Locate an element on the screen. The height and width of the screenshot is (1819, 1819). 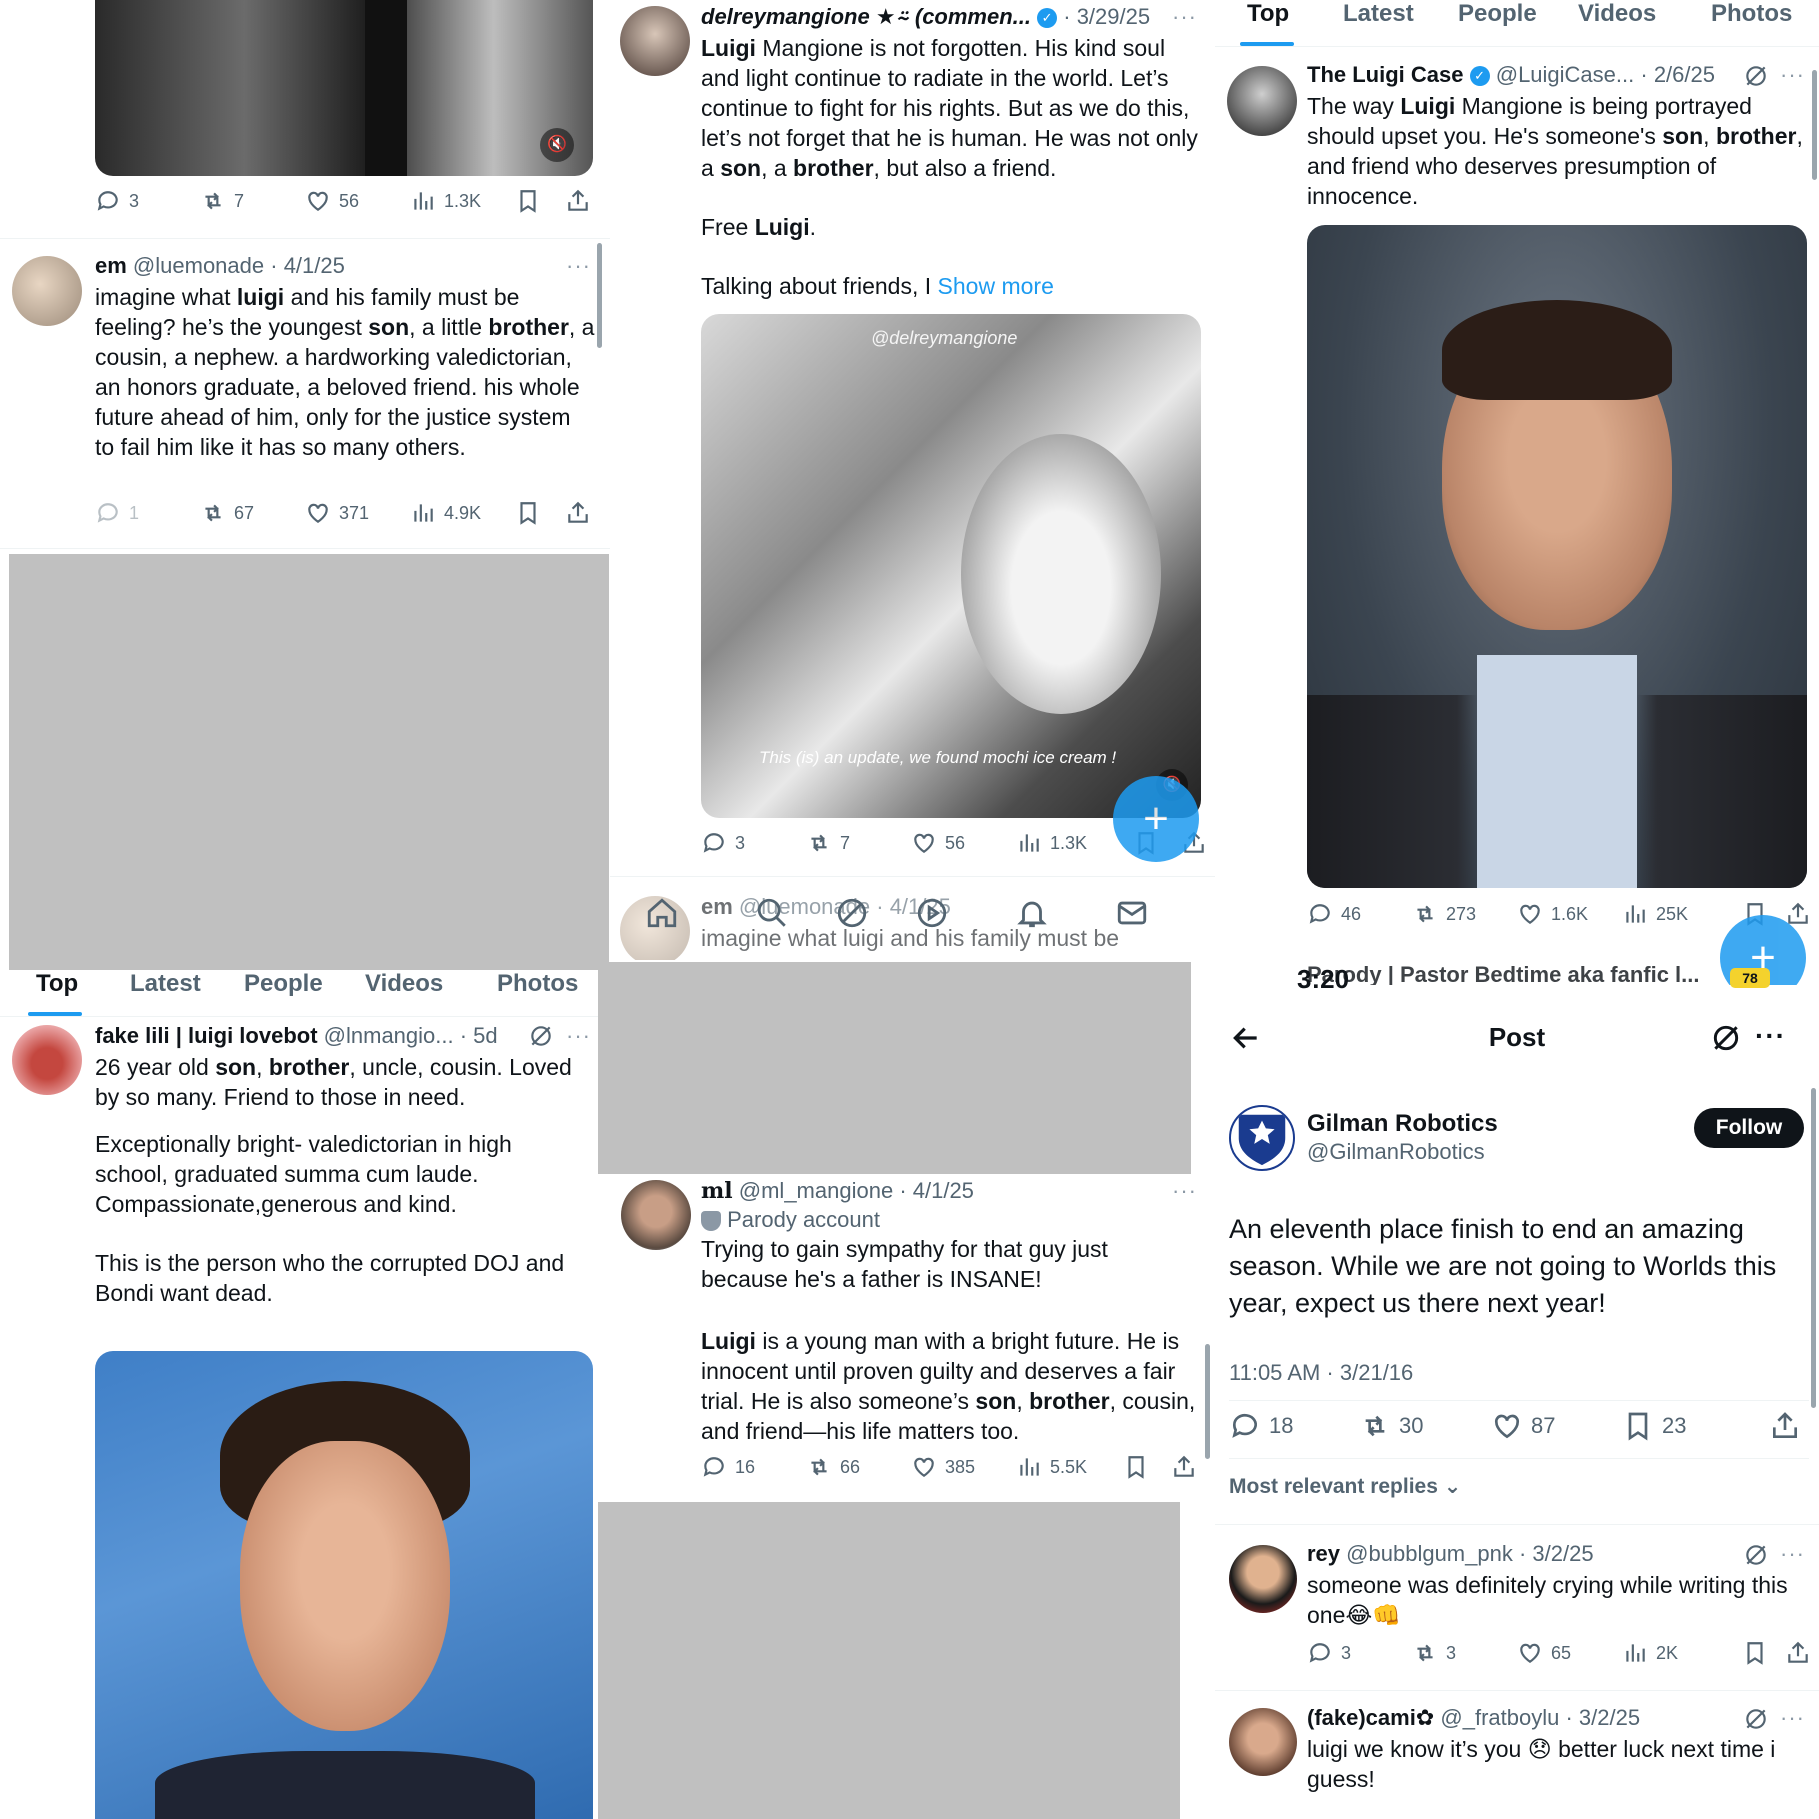
author-name: fake lili | luigi lovebot is located at coordinates (206, 1035).